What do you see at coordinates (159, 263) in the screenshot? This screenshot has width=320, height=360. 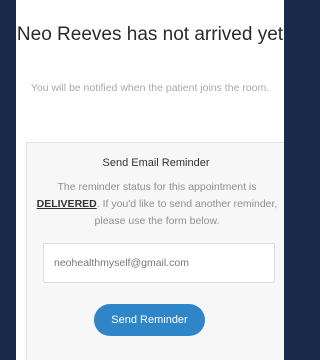 I see `email-field` at bounding box center [159, 263].